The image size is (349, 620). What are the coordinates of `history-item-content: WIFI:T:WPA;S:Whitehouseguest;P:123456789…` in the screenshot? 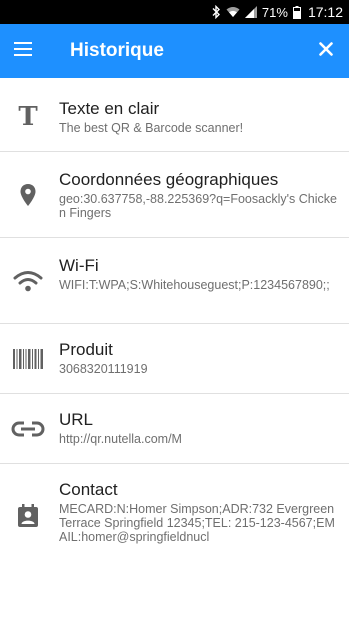 It's located at (194, 285).